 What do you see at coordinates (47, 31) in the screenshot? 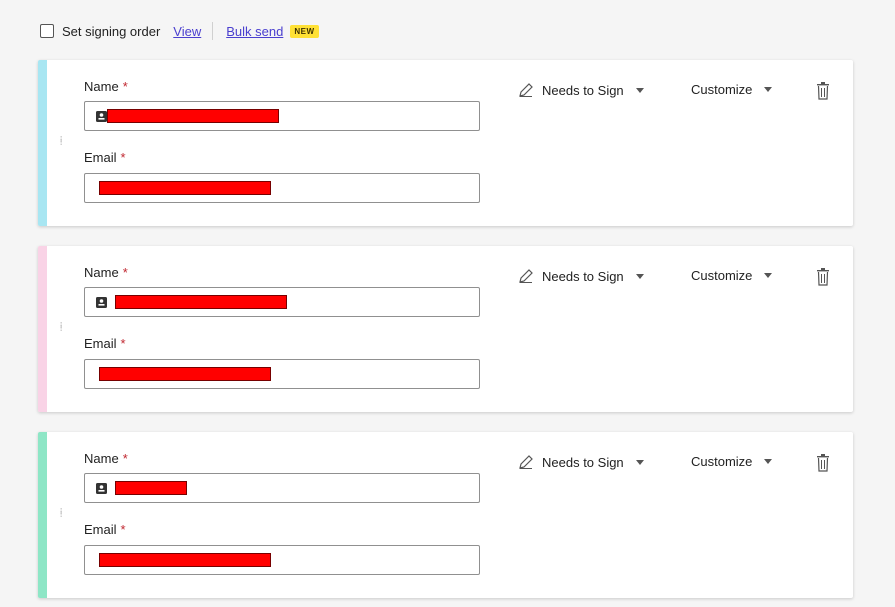
I see `set-signing-order-checkbox` at bounding box center [47, 31].